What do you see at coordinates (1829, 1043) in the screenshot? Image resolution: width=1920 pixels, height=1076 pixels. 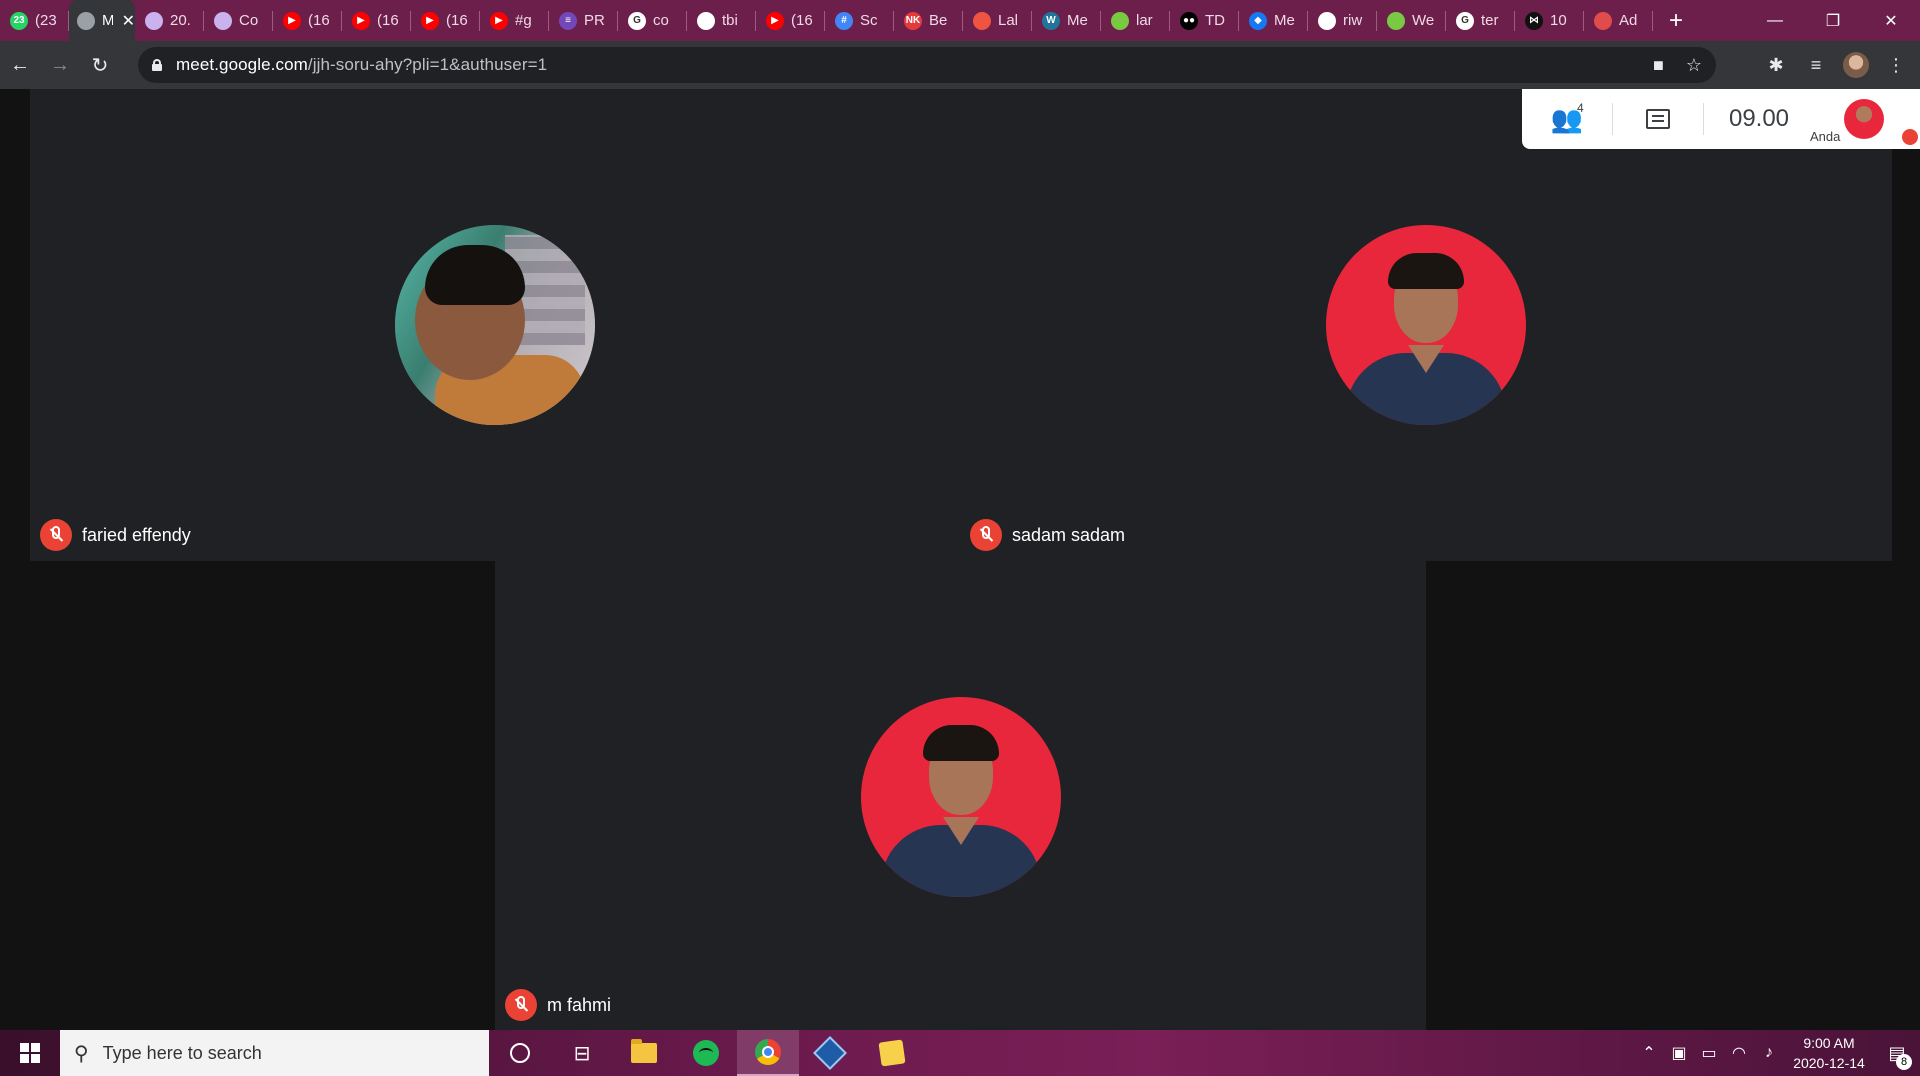 I see `clock-time: 9:00 AM` at bounding box center [1829, 1043].